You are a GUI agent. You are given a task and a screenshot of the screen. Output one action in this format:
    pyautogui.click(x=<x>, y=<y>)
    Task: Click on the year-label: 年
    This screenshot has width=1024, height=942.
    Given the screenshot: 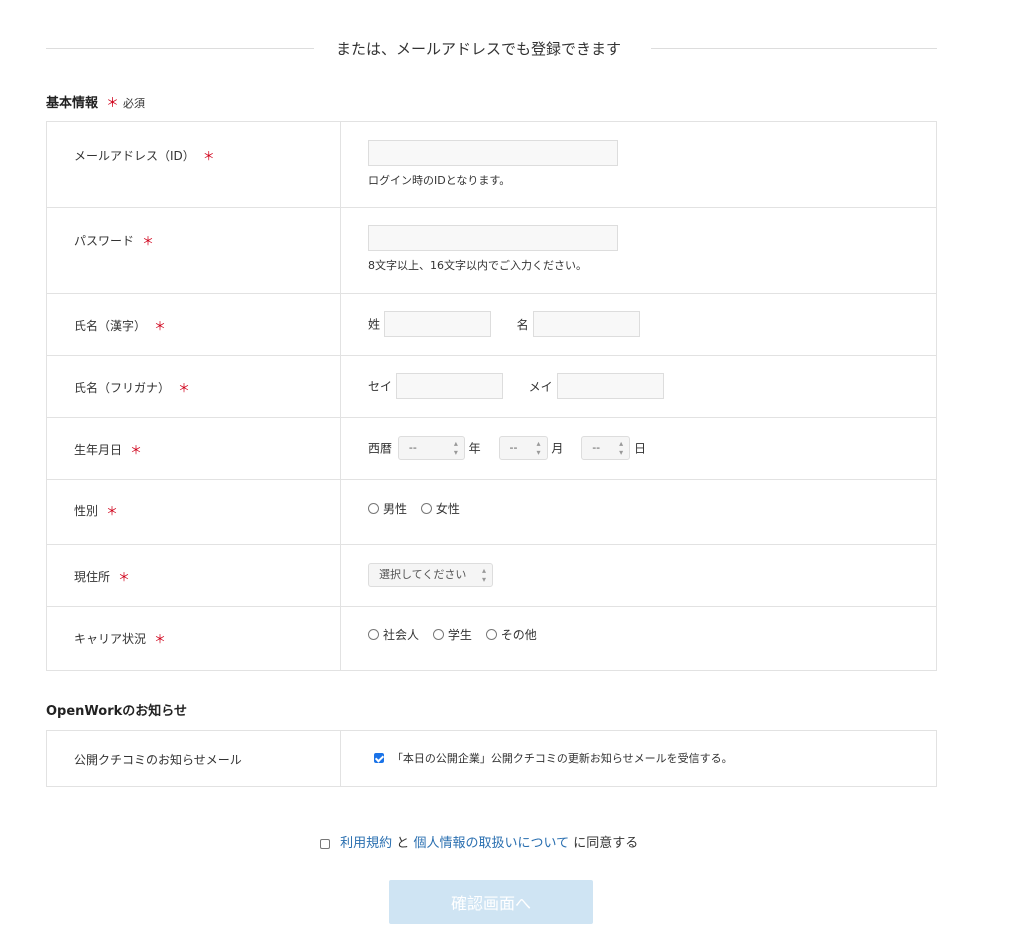 What is the action you would take?
    pyautogui.click(x=474, y=448)
    